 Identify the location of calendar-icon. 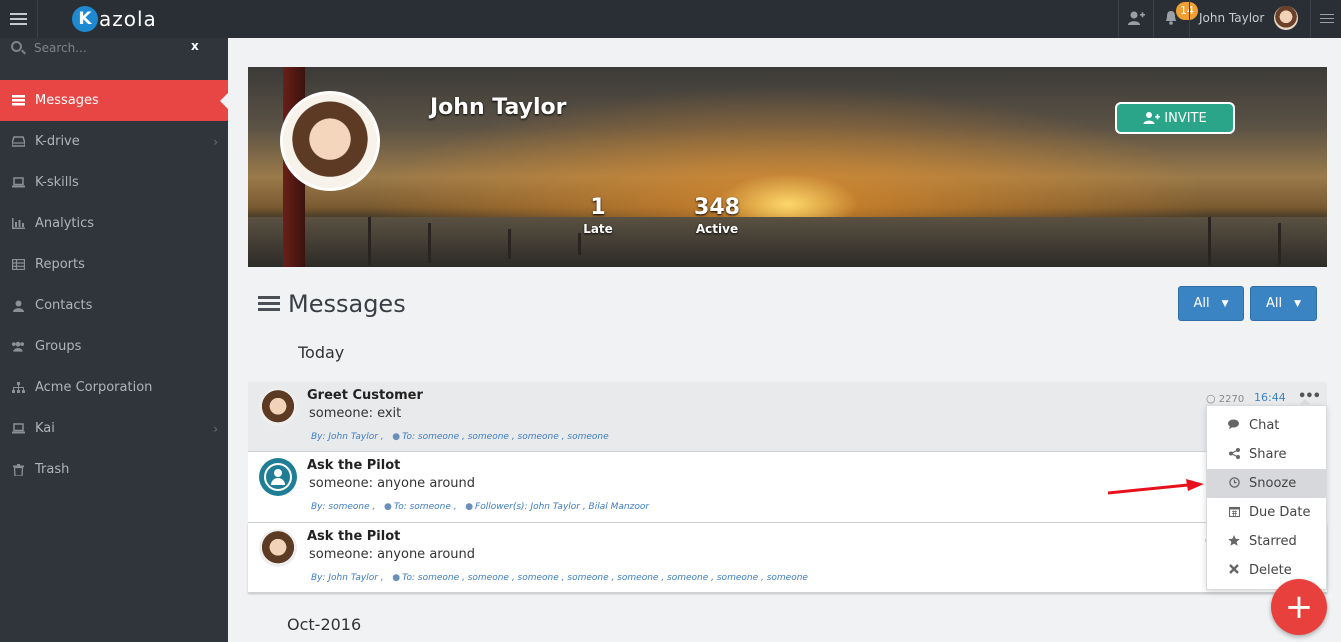
(1234, 513).